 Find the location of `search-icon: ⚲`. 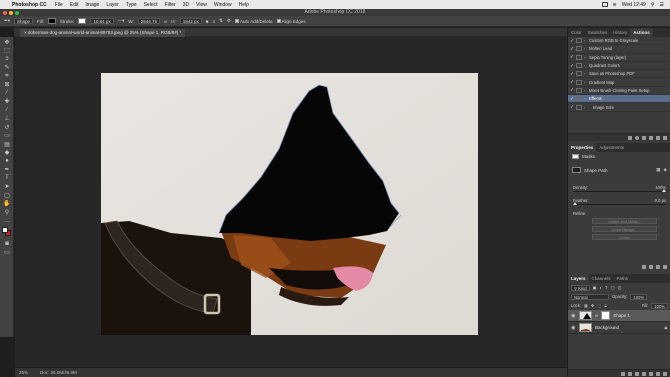

search-icon: ⚲ is located at coordinates (653, 5).